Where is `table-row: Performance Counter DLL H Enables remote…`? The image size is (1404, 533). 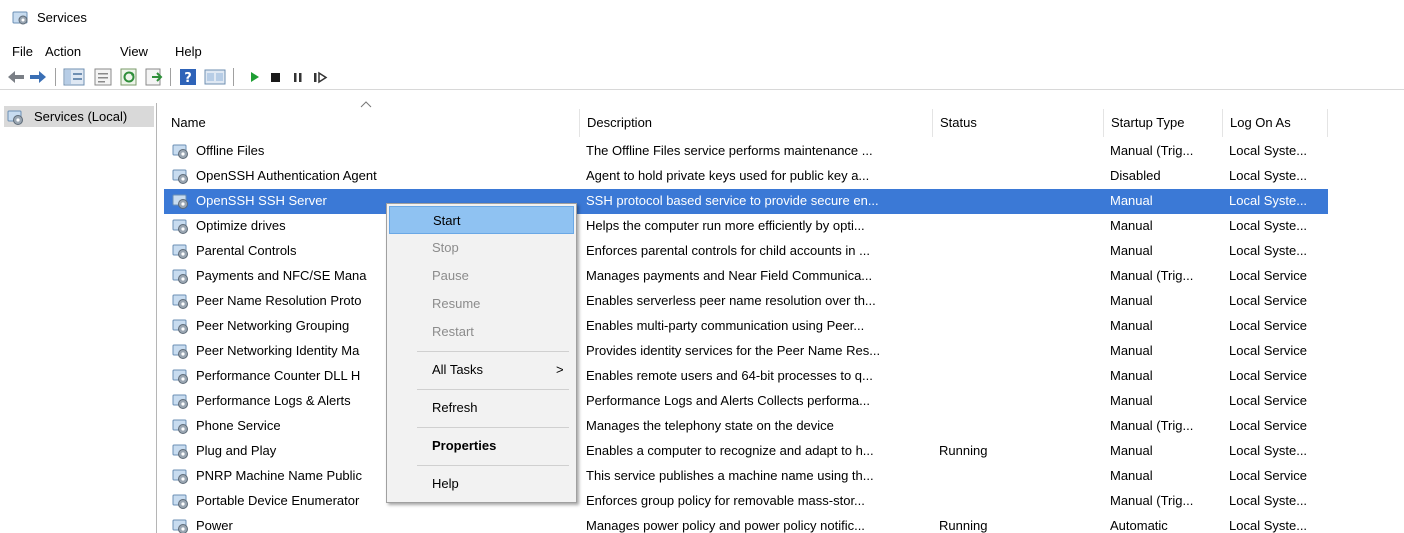 table-row: Performance Counter DLL H Enables remote… is located at coordinates (746, 376).